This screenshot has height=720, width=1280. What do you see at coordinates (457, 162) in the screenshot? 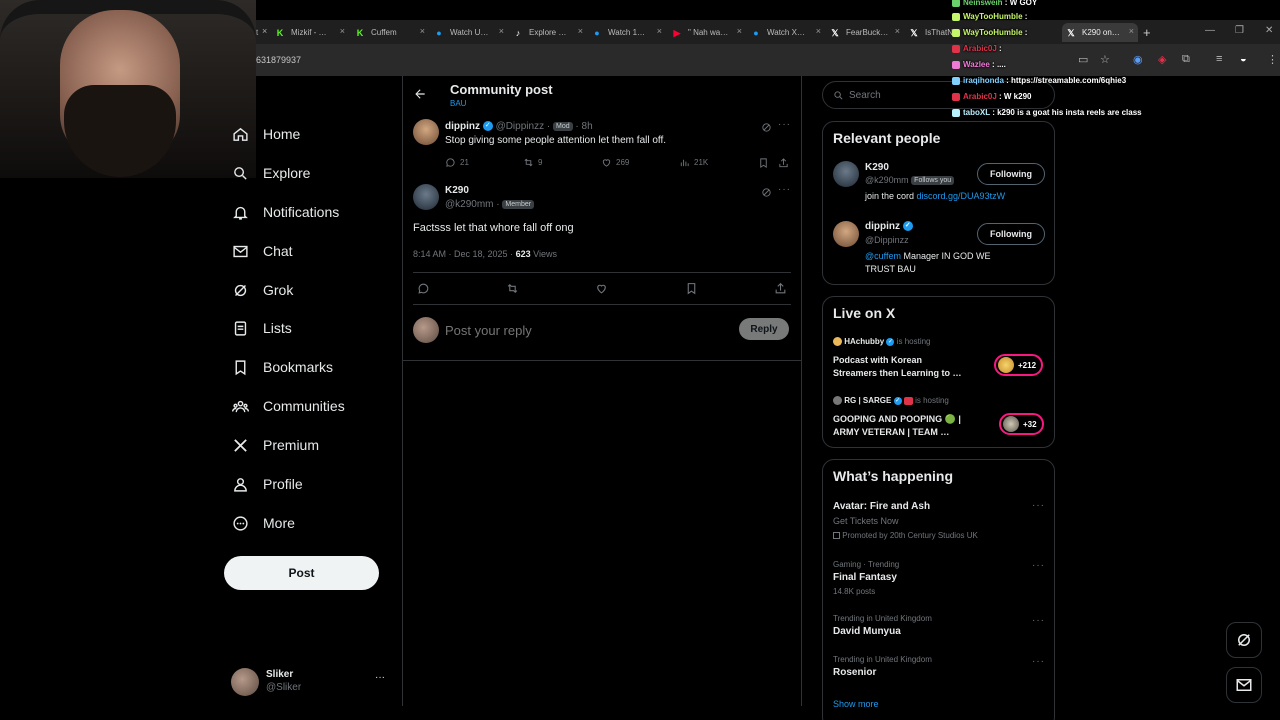
I see `reply-action: 21` at bounding box center [457, 162].